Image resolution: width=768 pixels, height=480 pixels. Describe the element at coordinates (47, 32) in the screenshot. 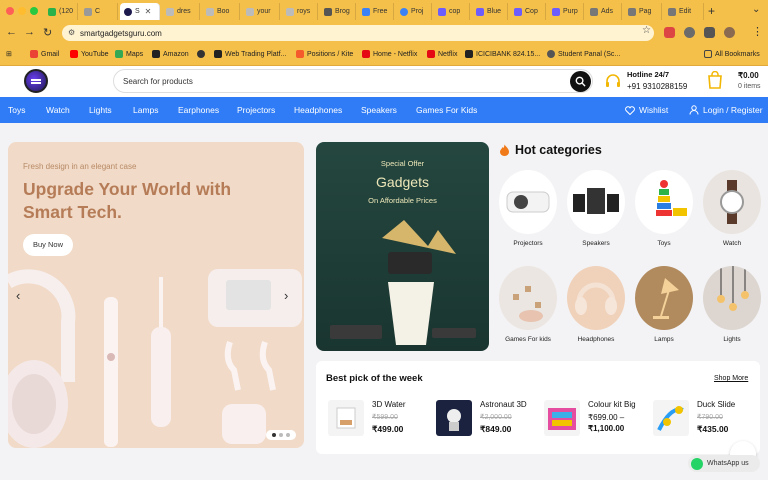

I see `reload-icon: ↻` at that location.